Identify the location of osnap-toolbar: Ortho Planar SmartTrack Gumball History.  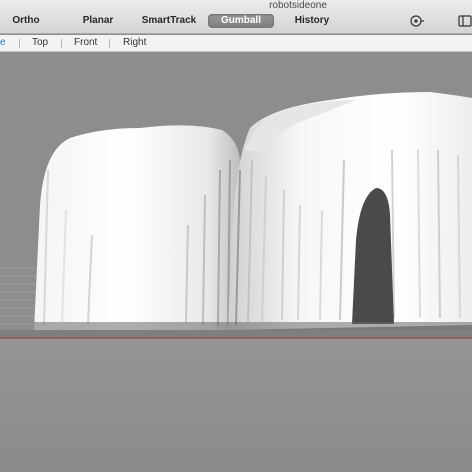
(236, 22).